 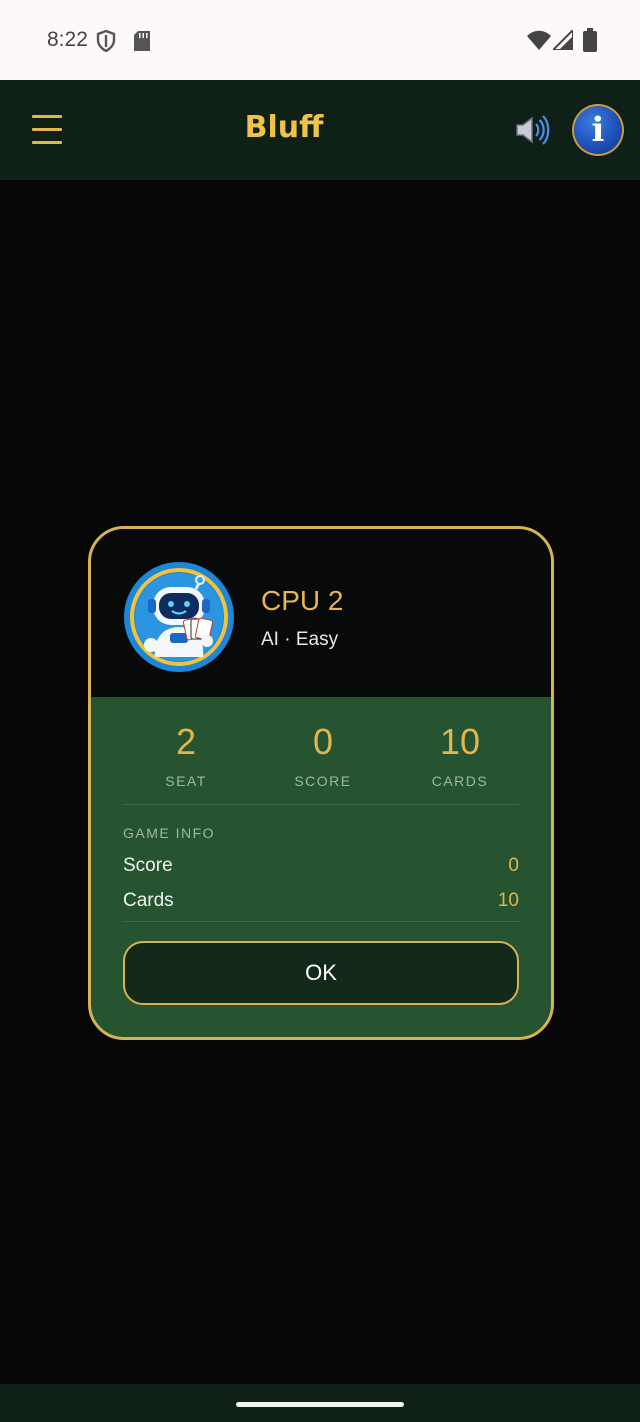 I want to click on stat-value: 2, so click(x=186, y=741).